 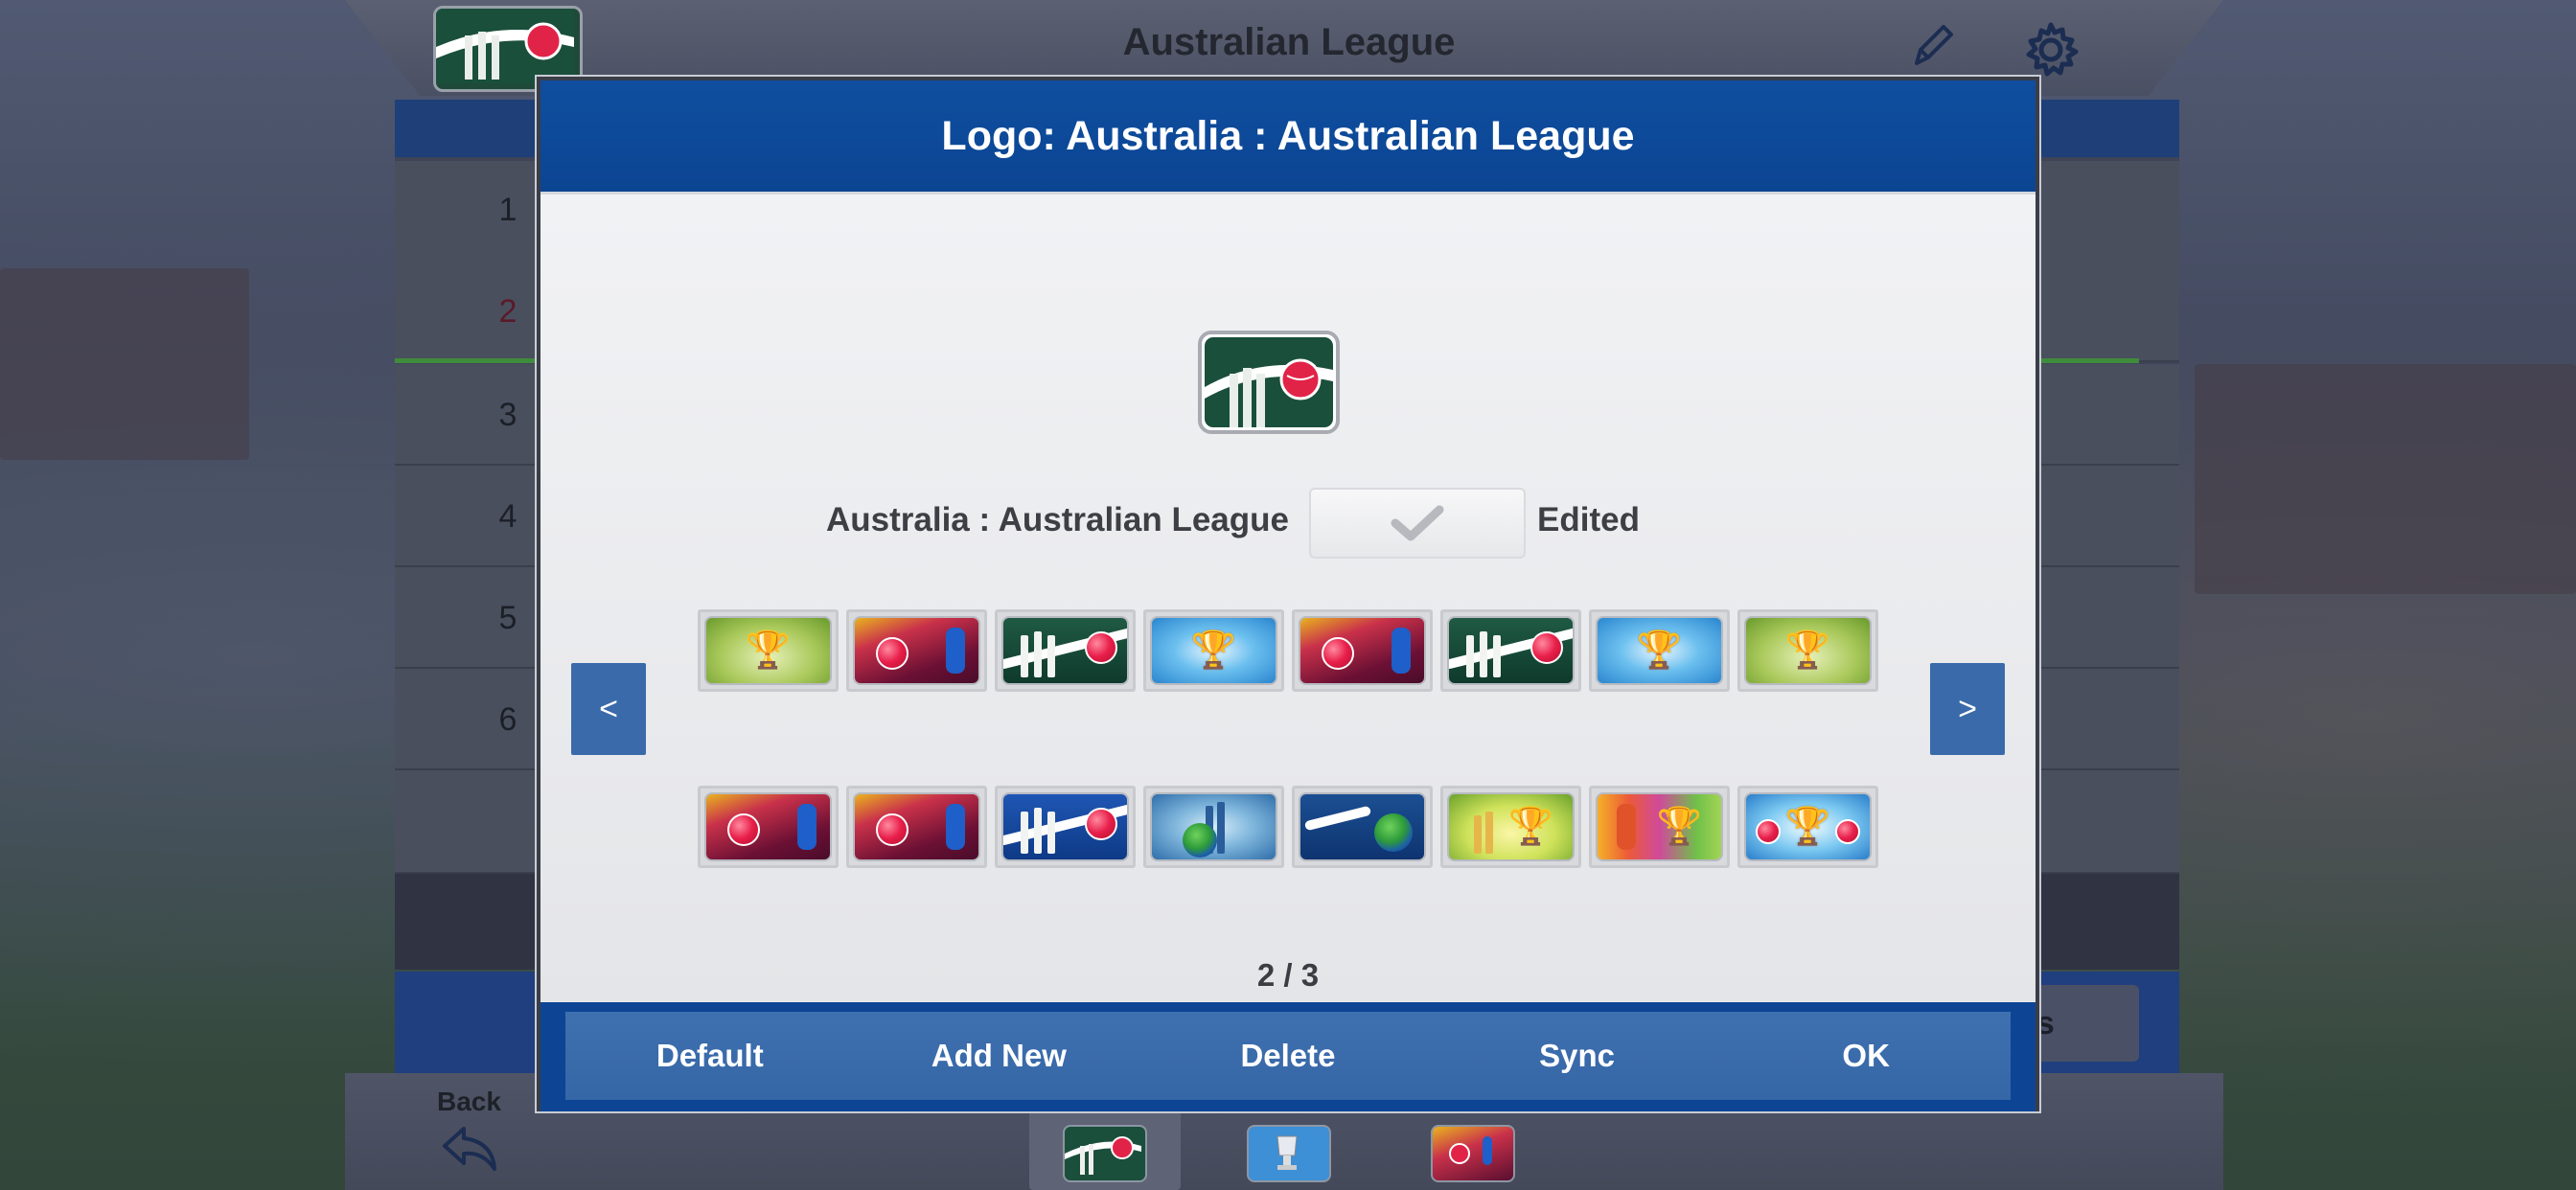 What do you see at coordinates (1288, 975) in the screenshot?
I see `page-indicator: 2 / 3` at bounding box center [1288, 975].